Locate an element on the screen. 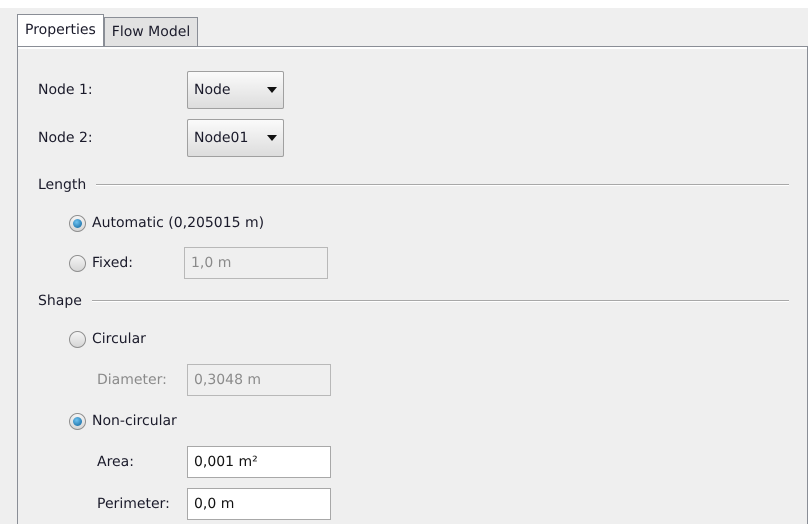 This screenshot has height=524, width=808. dropdown: Node01 is located at coordinates (235, 138).